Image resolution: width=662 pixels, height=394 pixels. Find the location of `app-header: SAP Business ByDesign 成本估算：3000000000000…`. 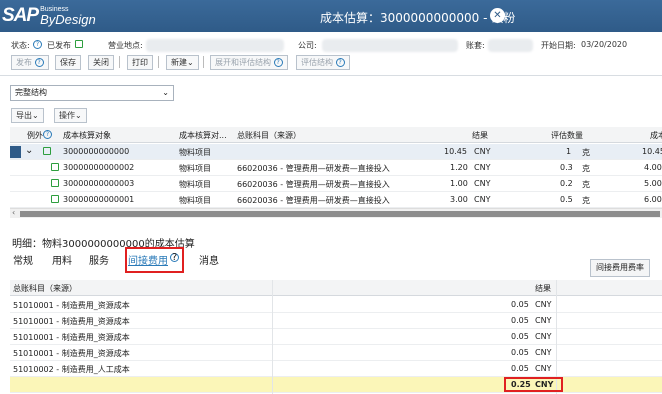

app-header: SAP Business ByDesign 成本估算：3000000000000… is located at coordinates (331, 16).